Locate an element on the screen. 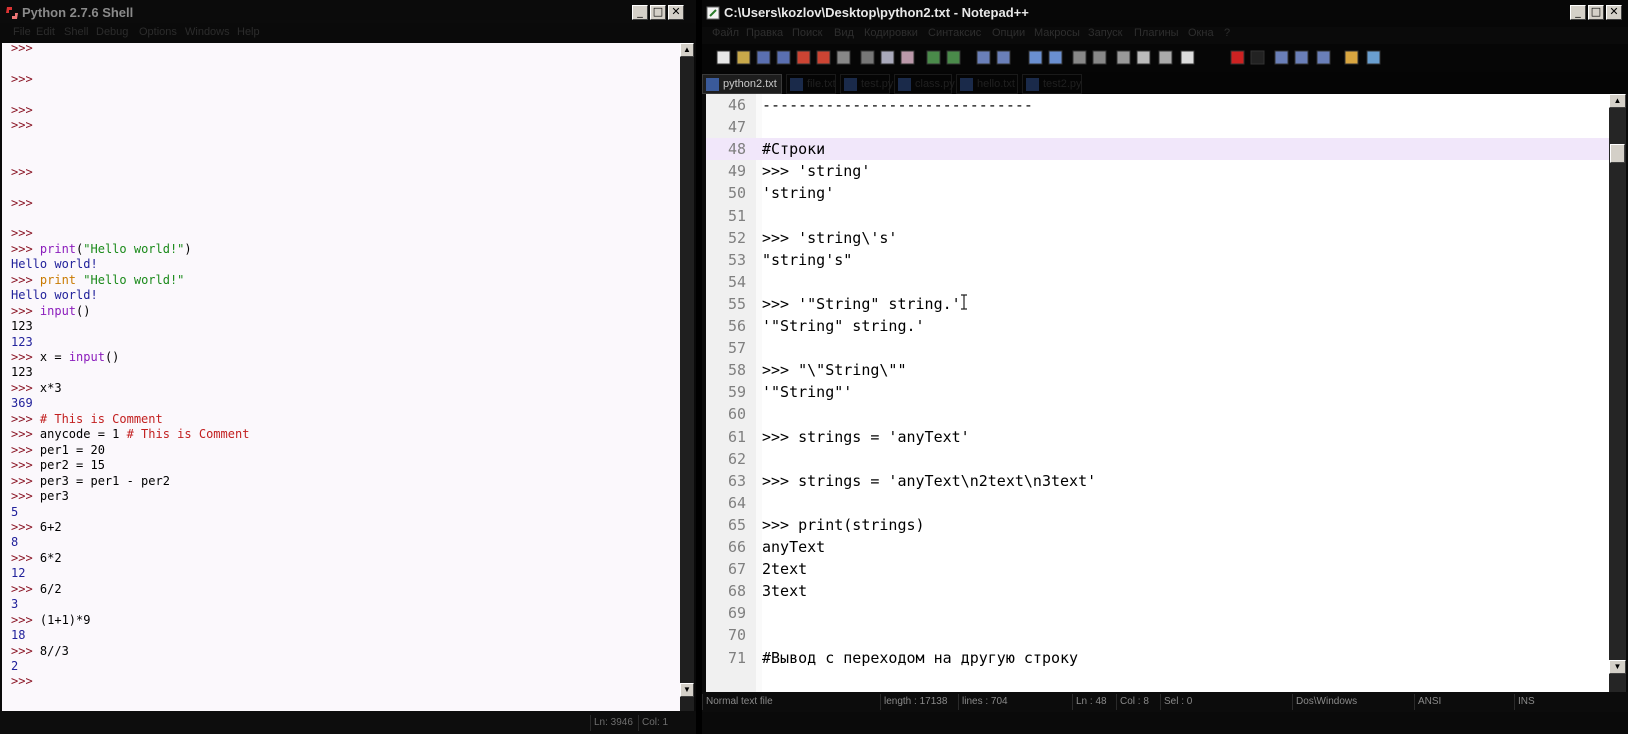 The image size is (1628, 734). paste-icon is located at coordinates (908, 58).